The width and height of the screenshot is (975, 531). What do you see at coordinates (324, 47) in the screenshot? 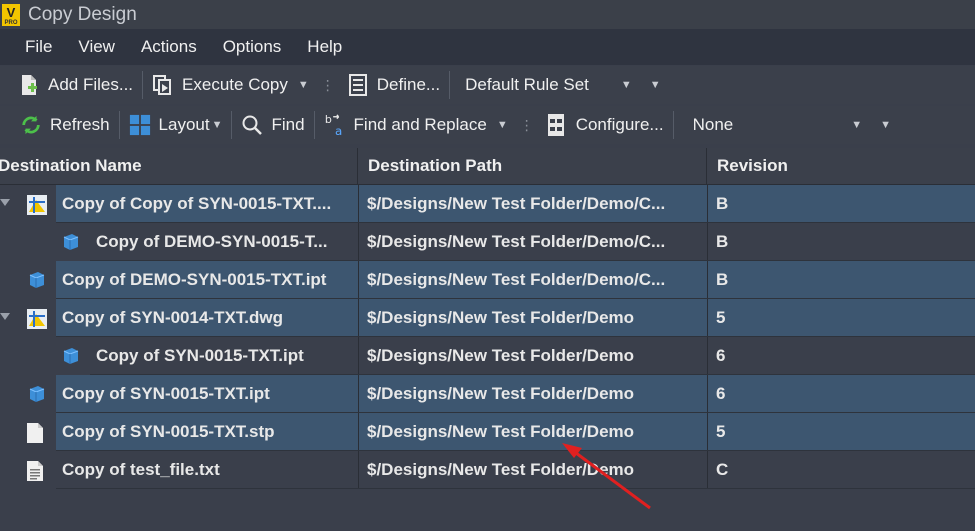
I see `menu-help: Help` at bounding box center [324, 47].